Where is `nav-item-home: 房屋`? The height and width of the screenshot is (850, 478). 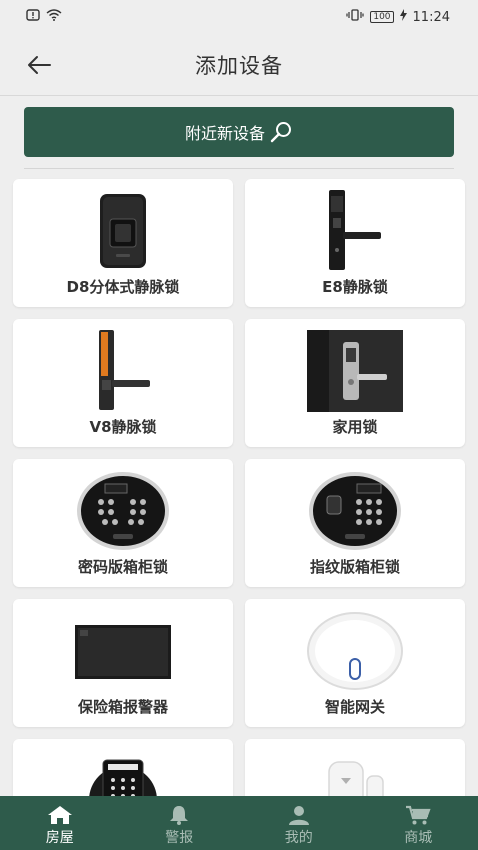 nav-item-home: 房屋 is located at coordinates (60, 823).